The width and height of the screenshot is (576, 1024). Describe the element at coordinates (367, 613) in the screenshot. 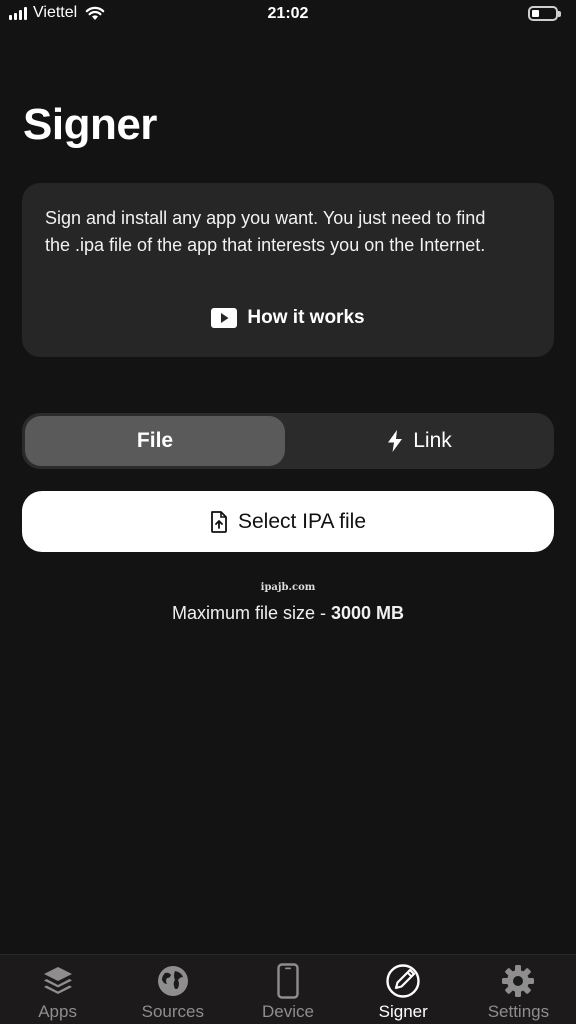

I see `max-file-size-value: 3000 MB` at that location.